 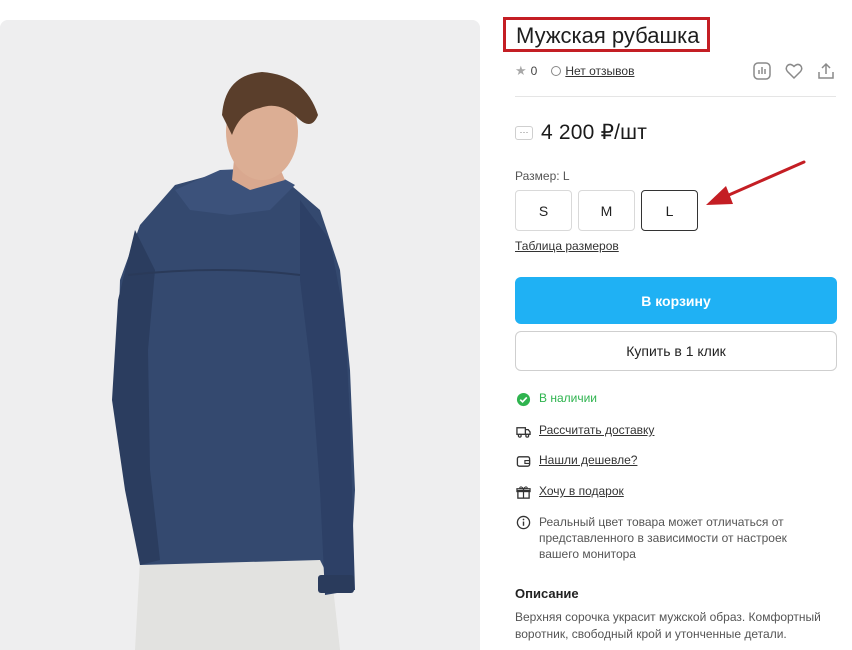 I want to click on delivery-link: Рассчитать доставку, so click(x=596, y=430).